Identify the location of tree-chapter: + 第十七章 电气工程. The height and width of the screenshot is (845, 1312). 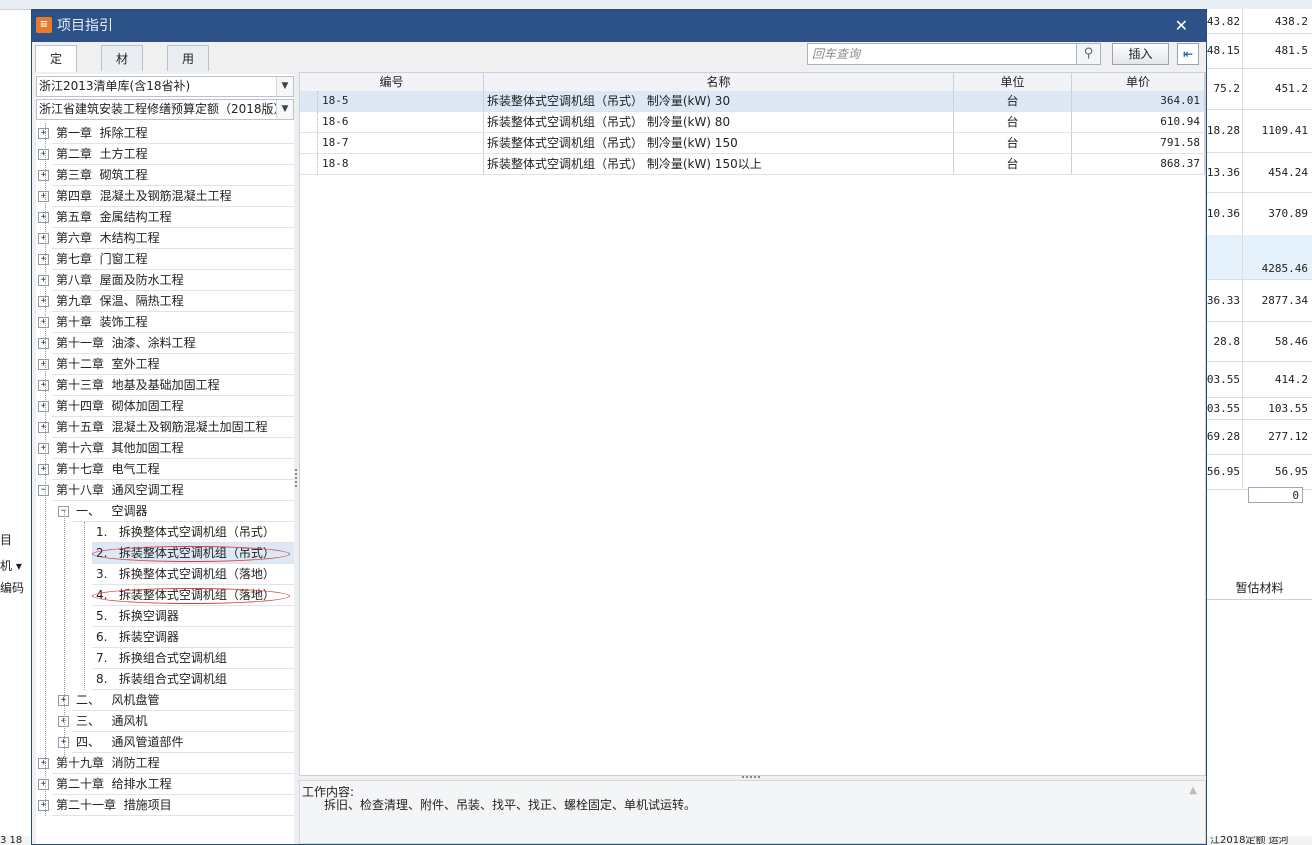
(166, 469).